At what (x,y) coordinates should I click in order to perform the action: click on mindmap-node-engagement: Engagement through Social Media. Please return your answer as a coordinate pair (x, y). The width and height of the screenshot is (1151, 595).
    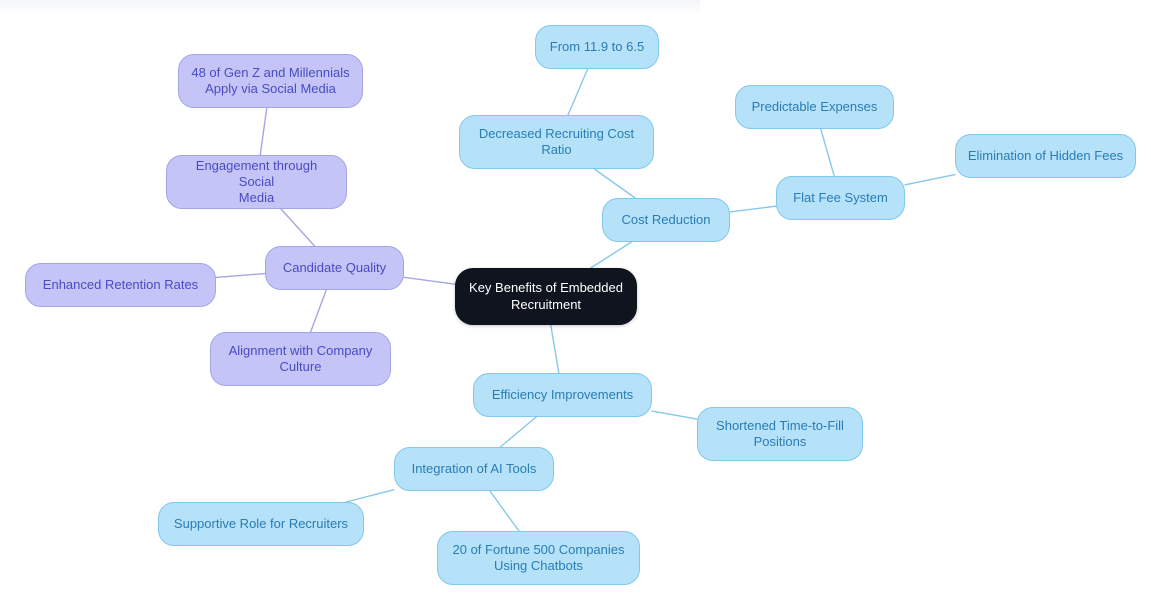
    Looking at the image, I should click on (256, 182).